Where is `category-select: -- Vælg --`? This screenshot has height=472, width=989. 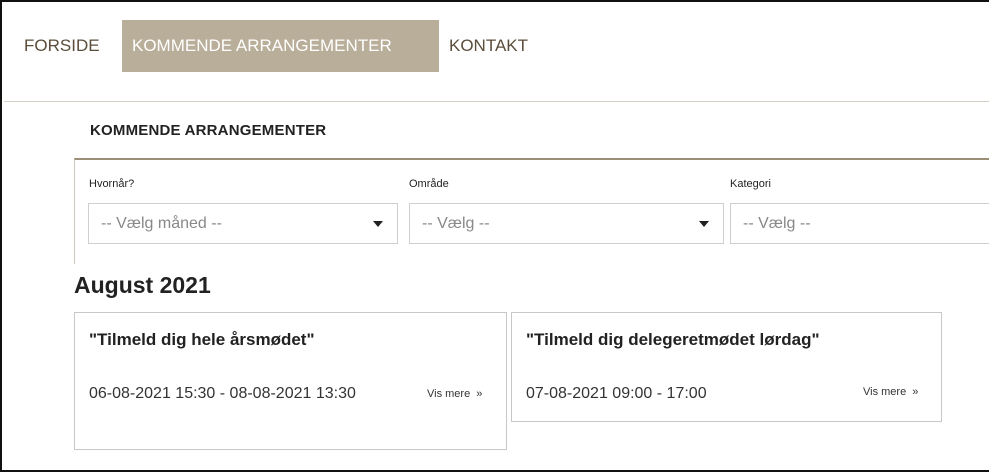
category-select: -- Vælg -- is located at coordinates (859, 223).